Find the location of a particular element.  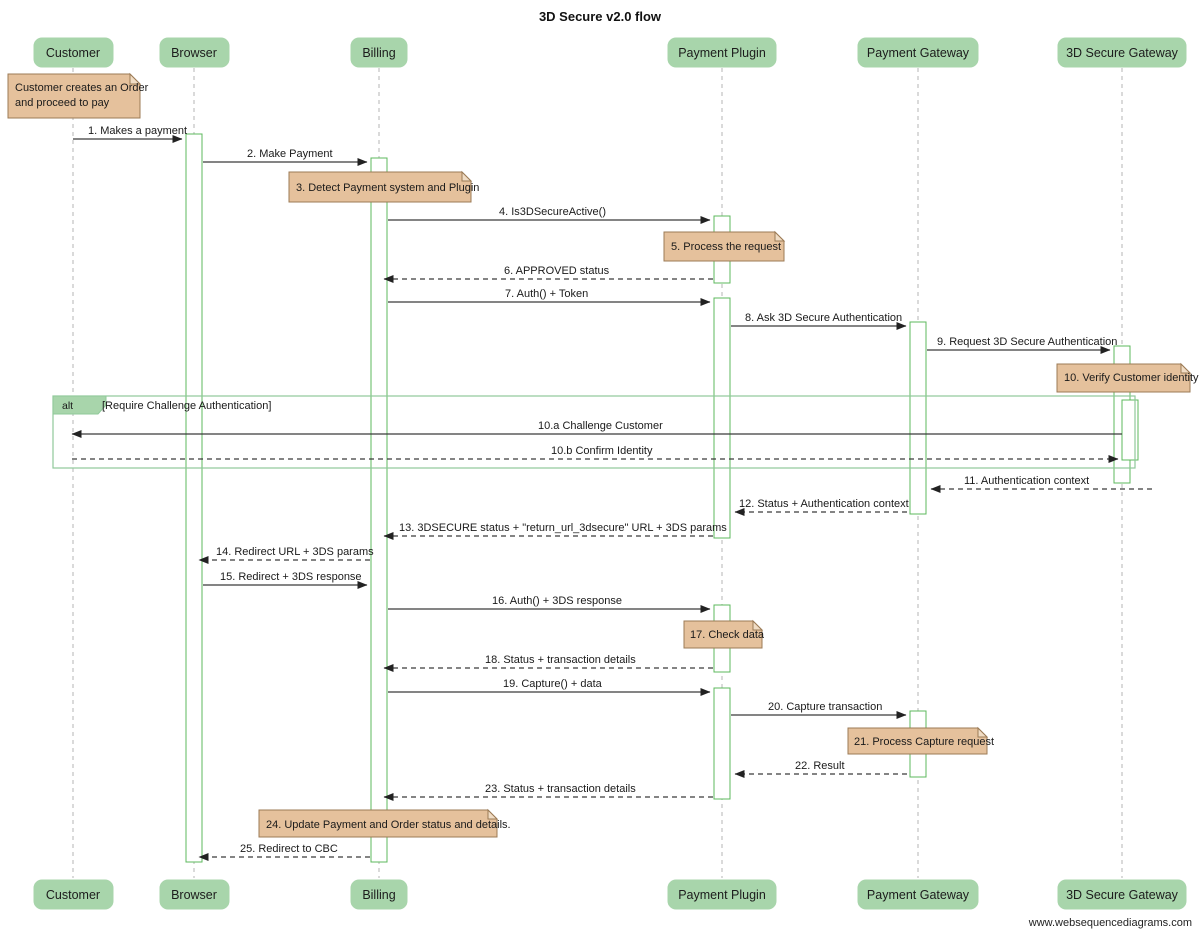

note-line: 17. Check data is located at coordinates (727, 635).